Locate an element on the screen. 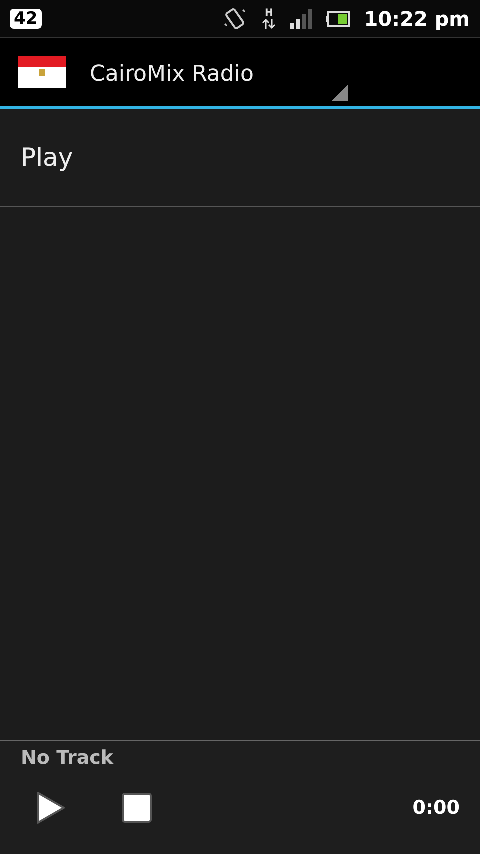  track-name: No Track is located at coordinates (68, 758).